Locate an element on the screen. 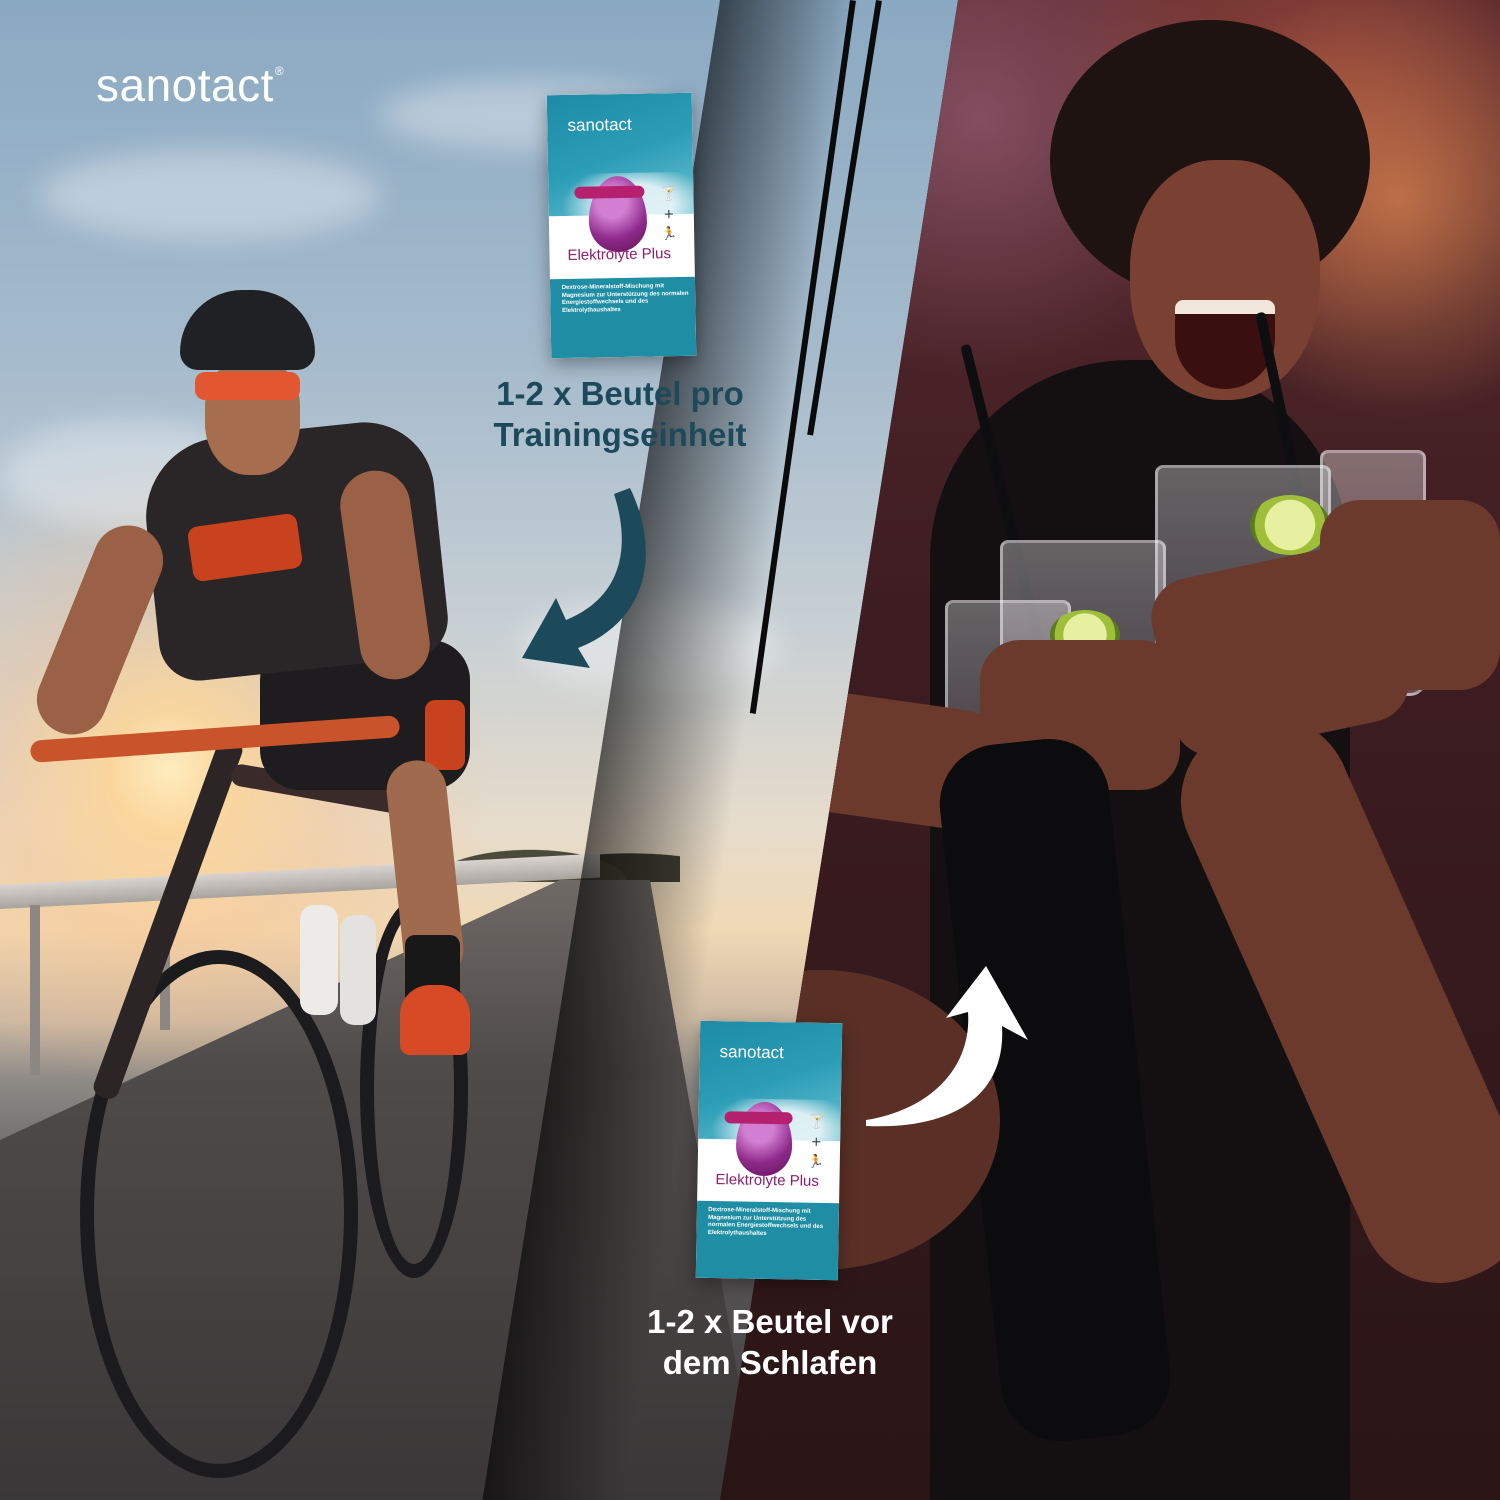 The width and height of the screenshot is (1500, 1500). sleep-caption: 1-2 x Beutel vor dem Schlafen is located at coordinates (770, 1343).